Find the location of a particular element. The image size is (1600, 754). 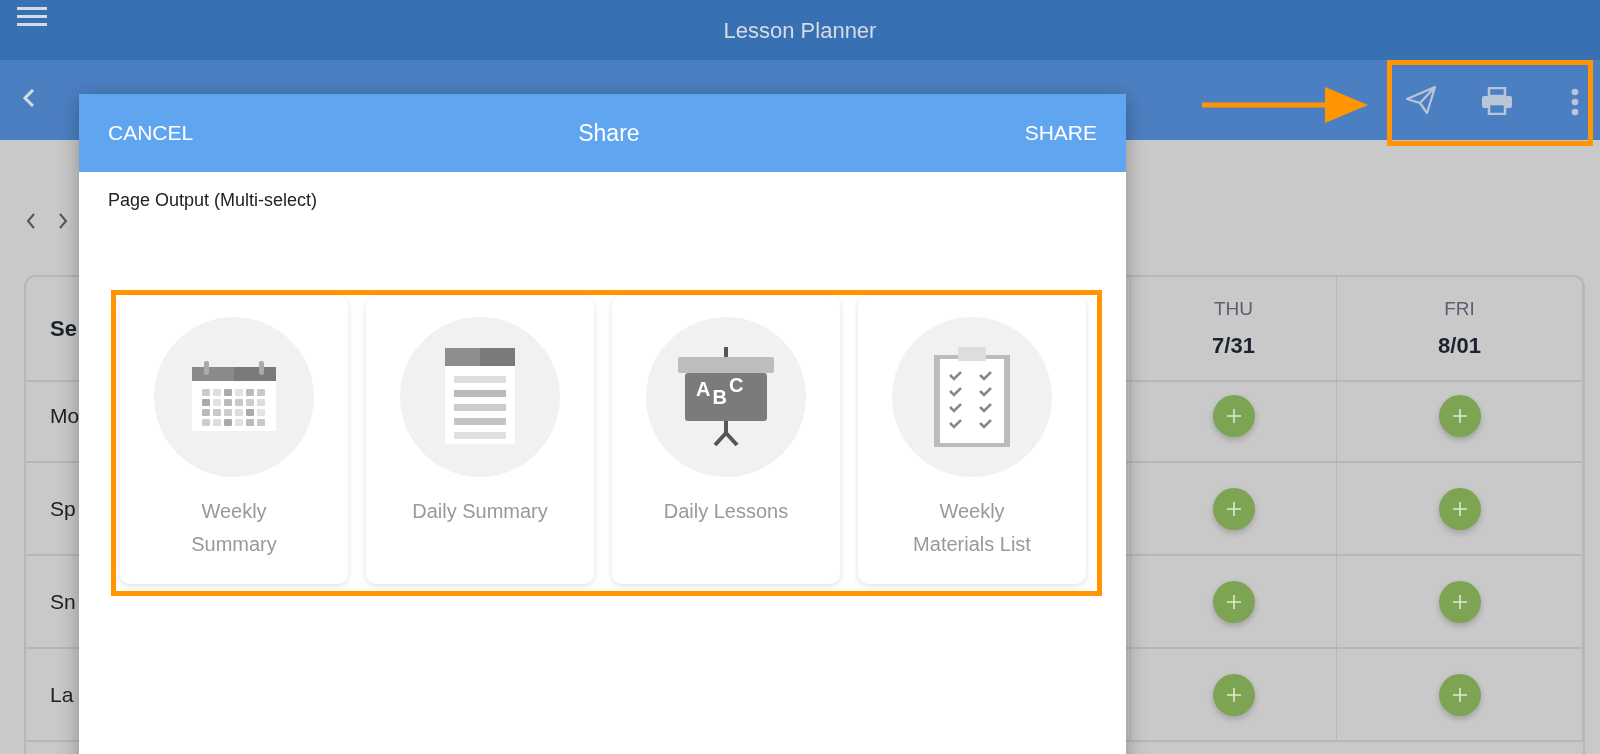

send-icon is located at coordinates (1421, 100).